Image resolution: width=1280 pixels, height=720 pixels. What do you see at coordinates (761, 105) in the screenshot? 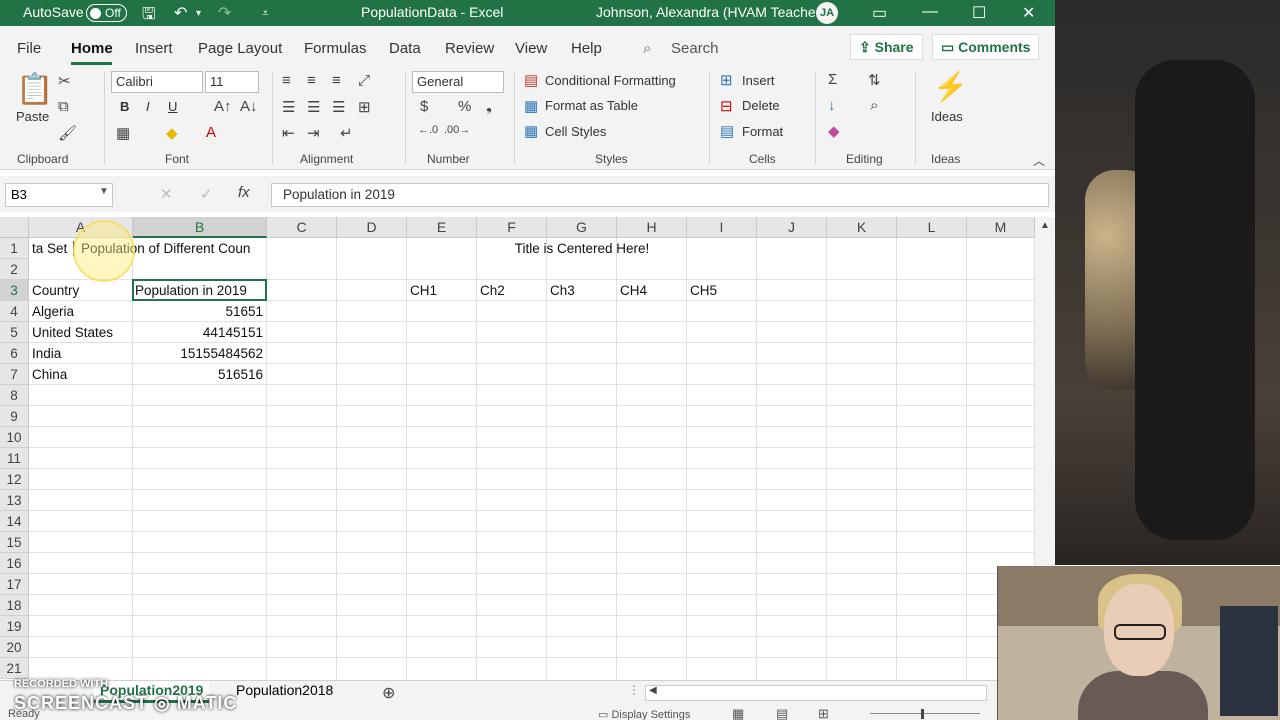
I see `delete-button: Delete` at bounding box center [761, 105].